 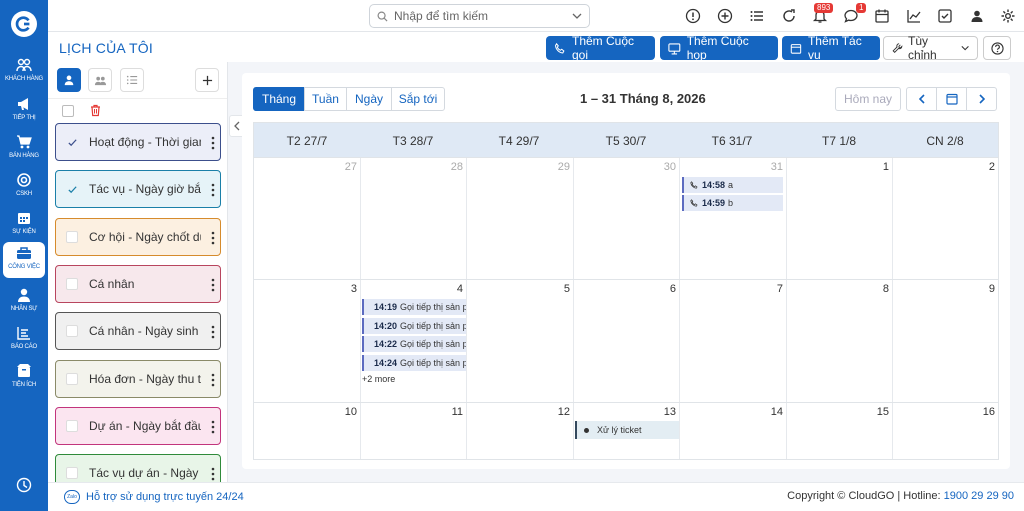 I want to click on app-logo, so click(x=24, y=24).